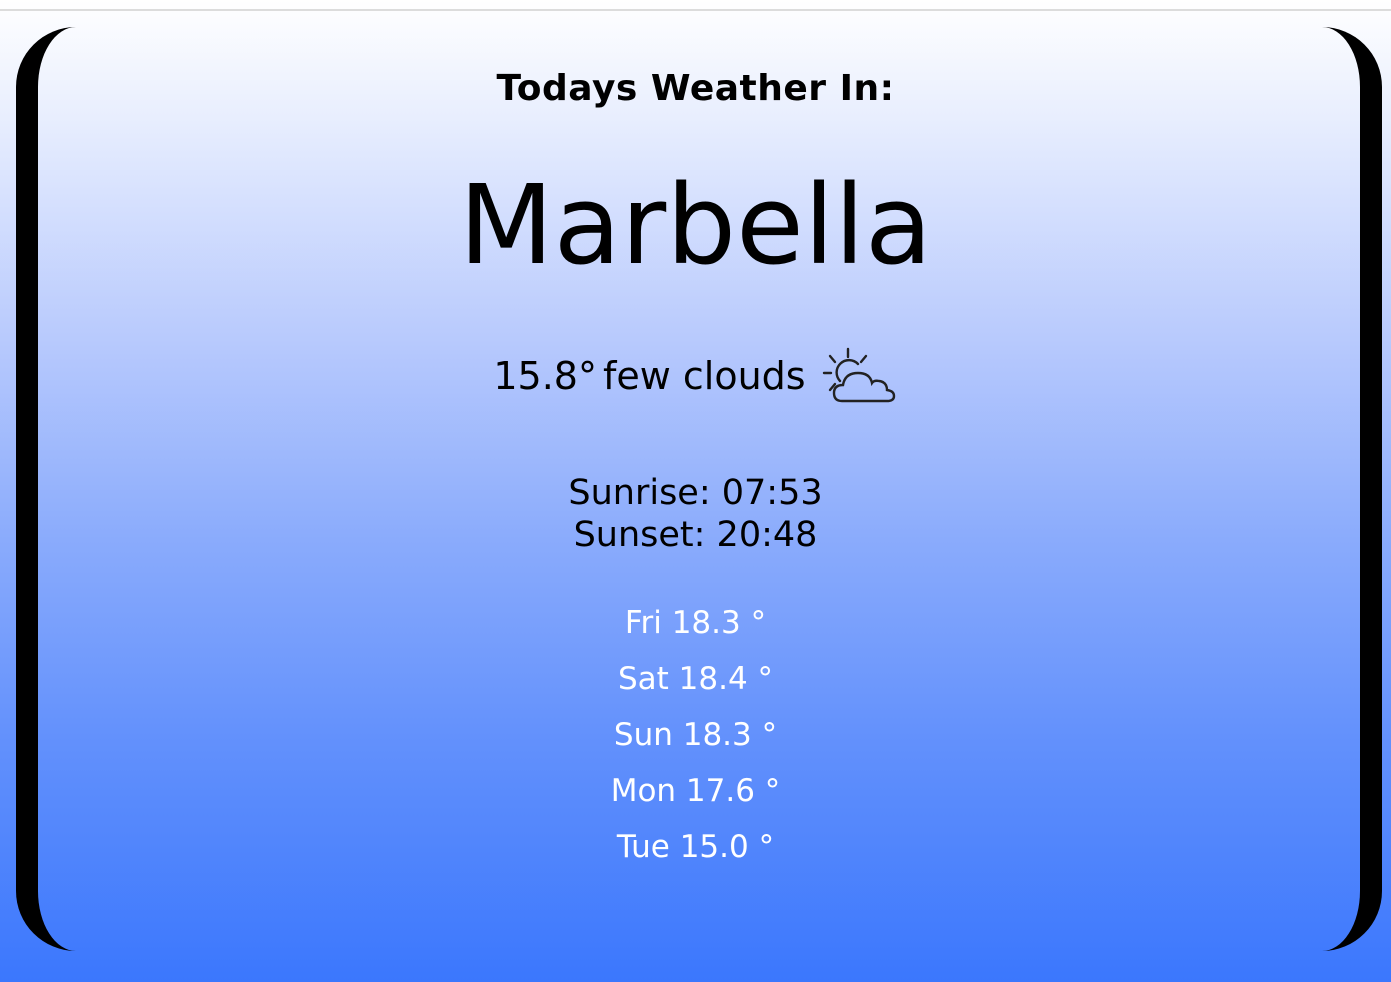 The height and width of the screenshot is (982, 1391). Describe the element at coordinates (695, 679) in the screenshot. I see `forecast-item: Sat 18.4 °` at that location.